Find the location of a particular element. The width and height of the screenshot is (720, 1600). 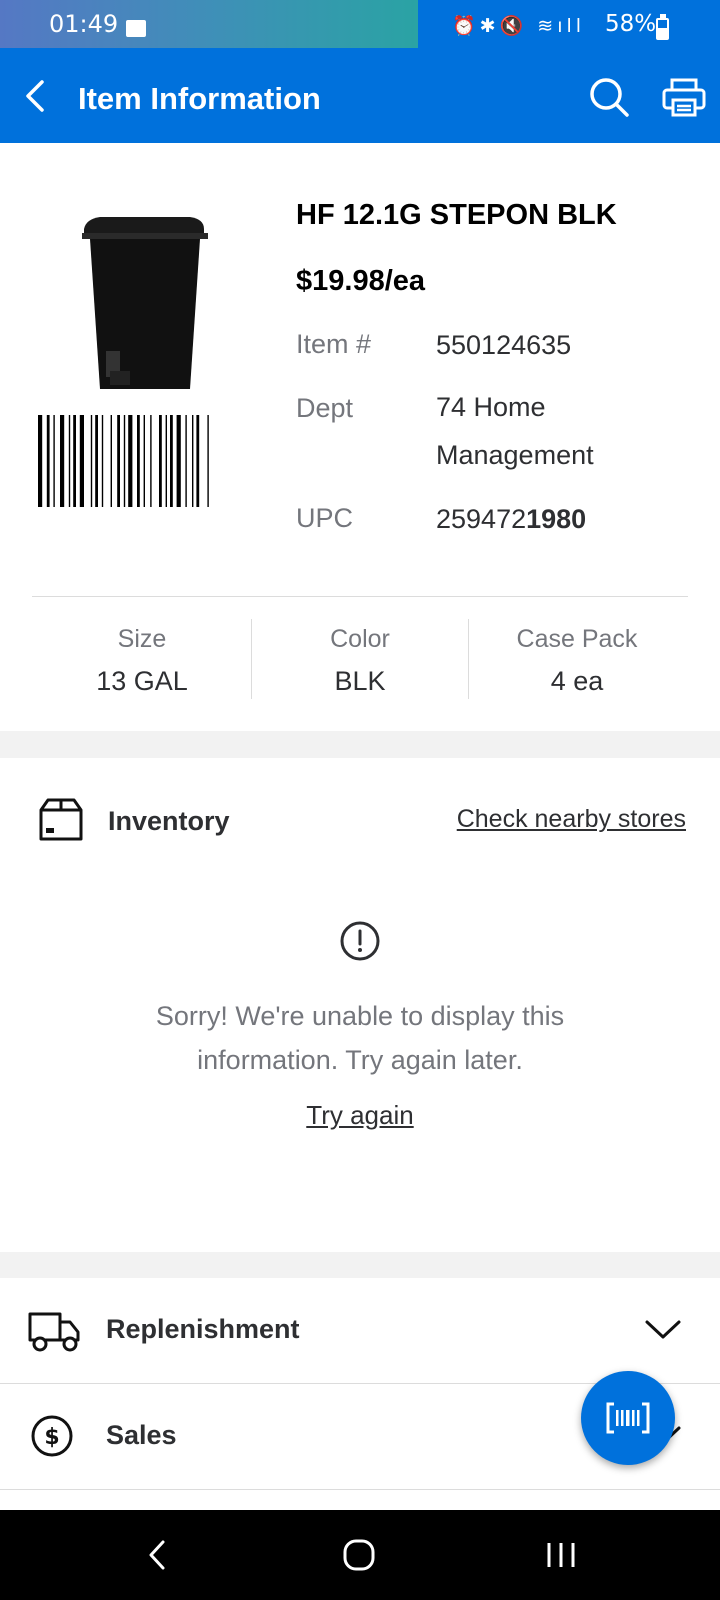

attribute-case-pack: Case Pack 4 ea is located at coordinates (577, 663).